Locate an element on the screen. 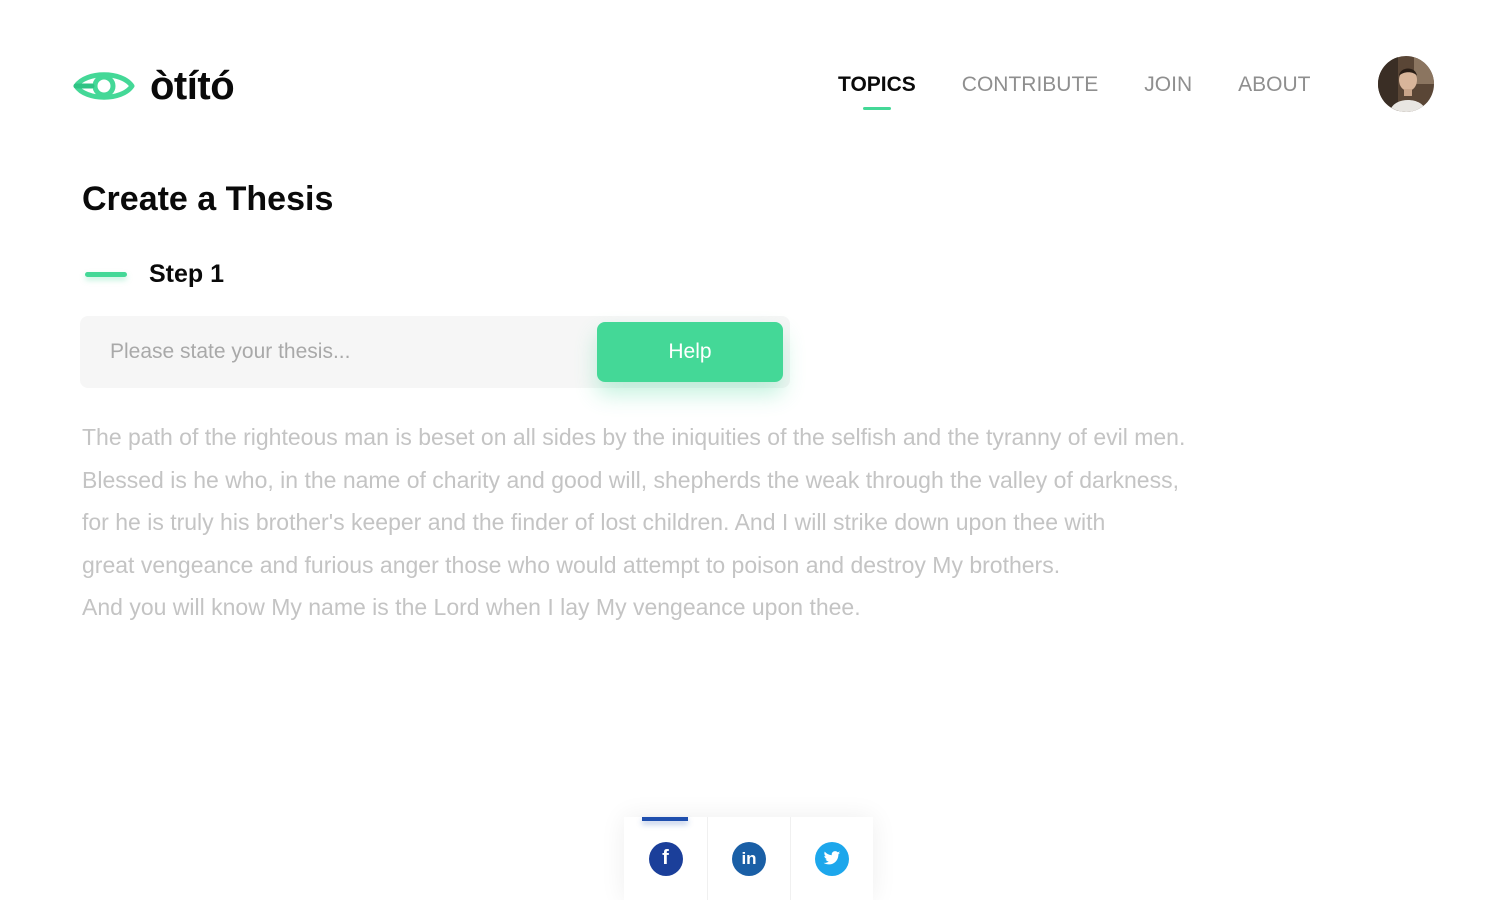 The height and width of the screenshot is (900, 1496). nav-item-about: ABOUT is located at coordinates (1274, 85).